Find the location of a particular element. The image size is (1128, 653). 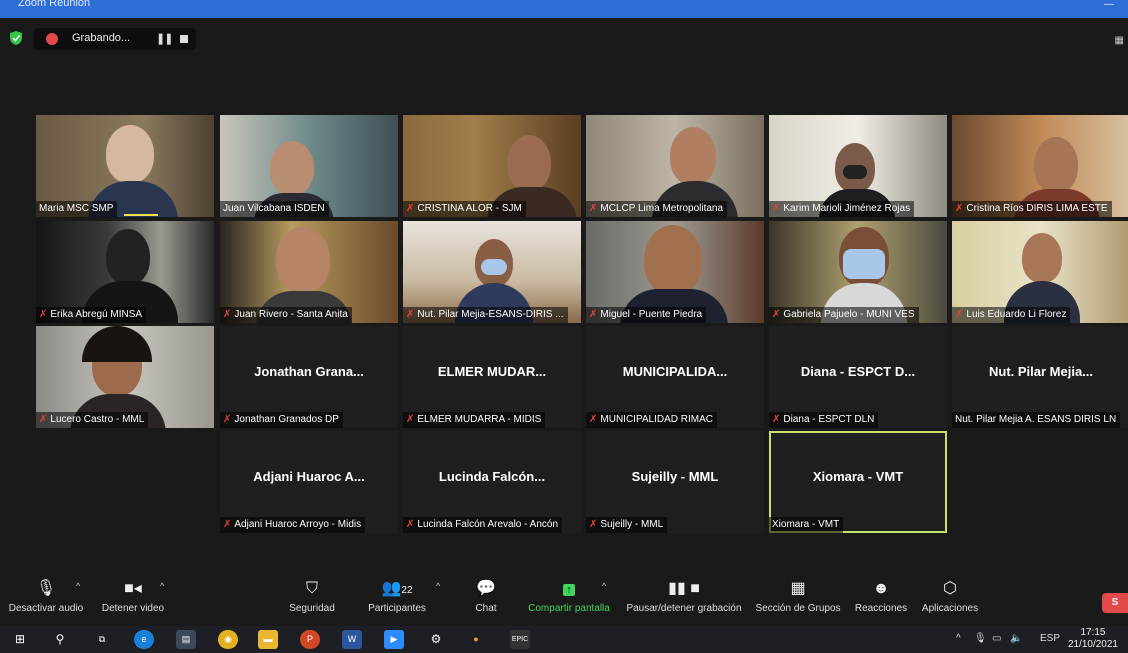

participant-name: ✗ MCLCP Lima Metropolitana is located at coordinates (657, 209).